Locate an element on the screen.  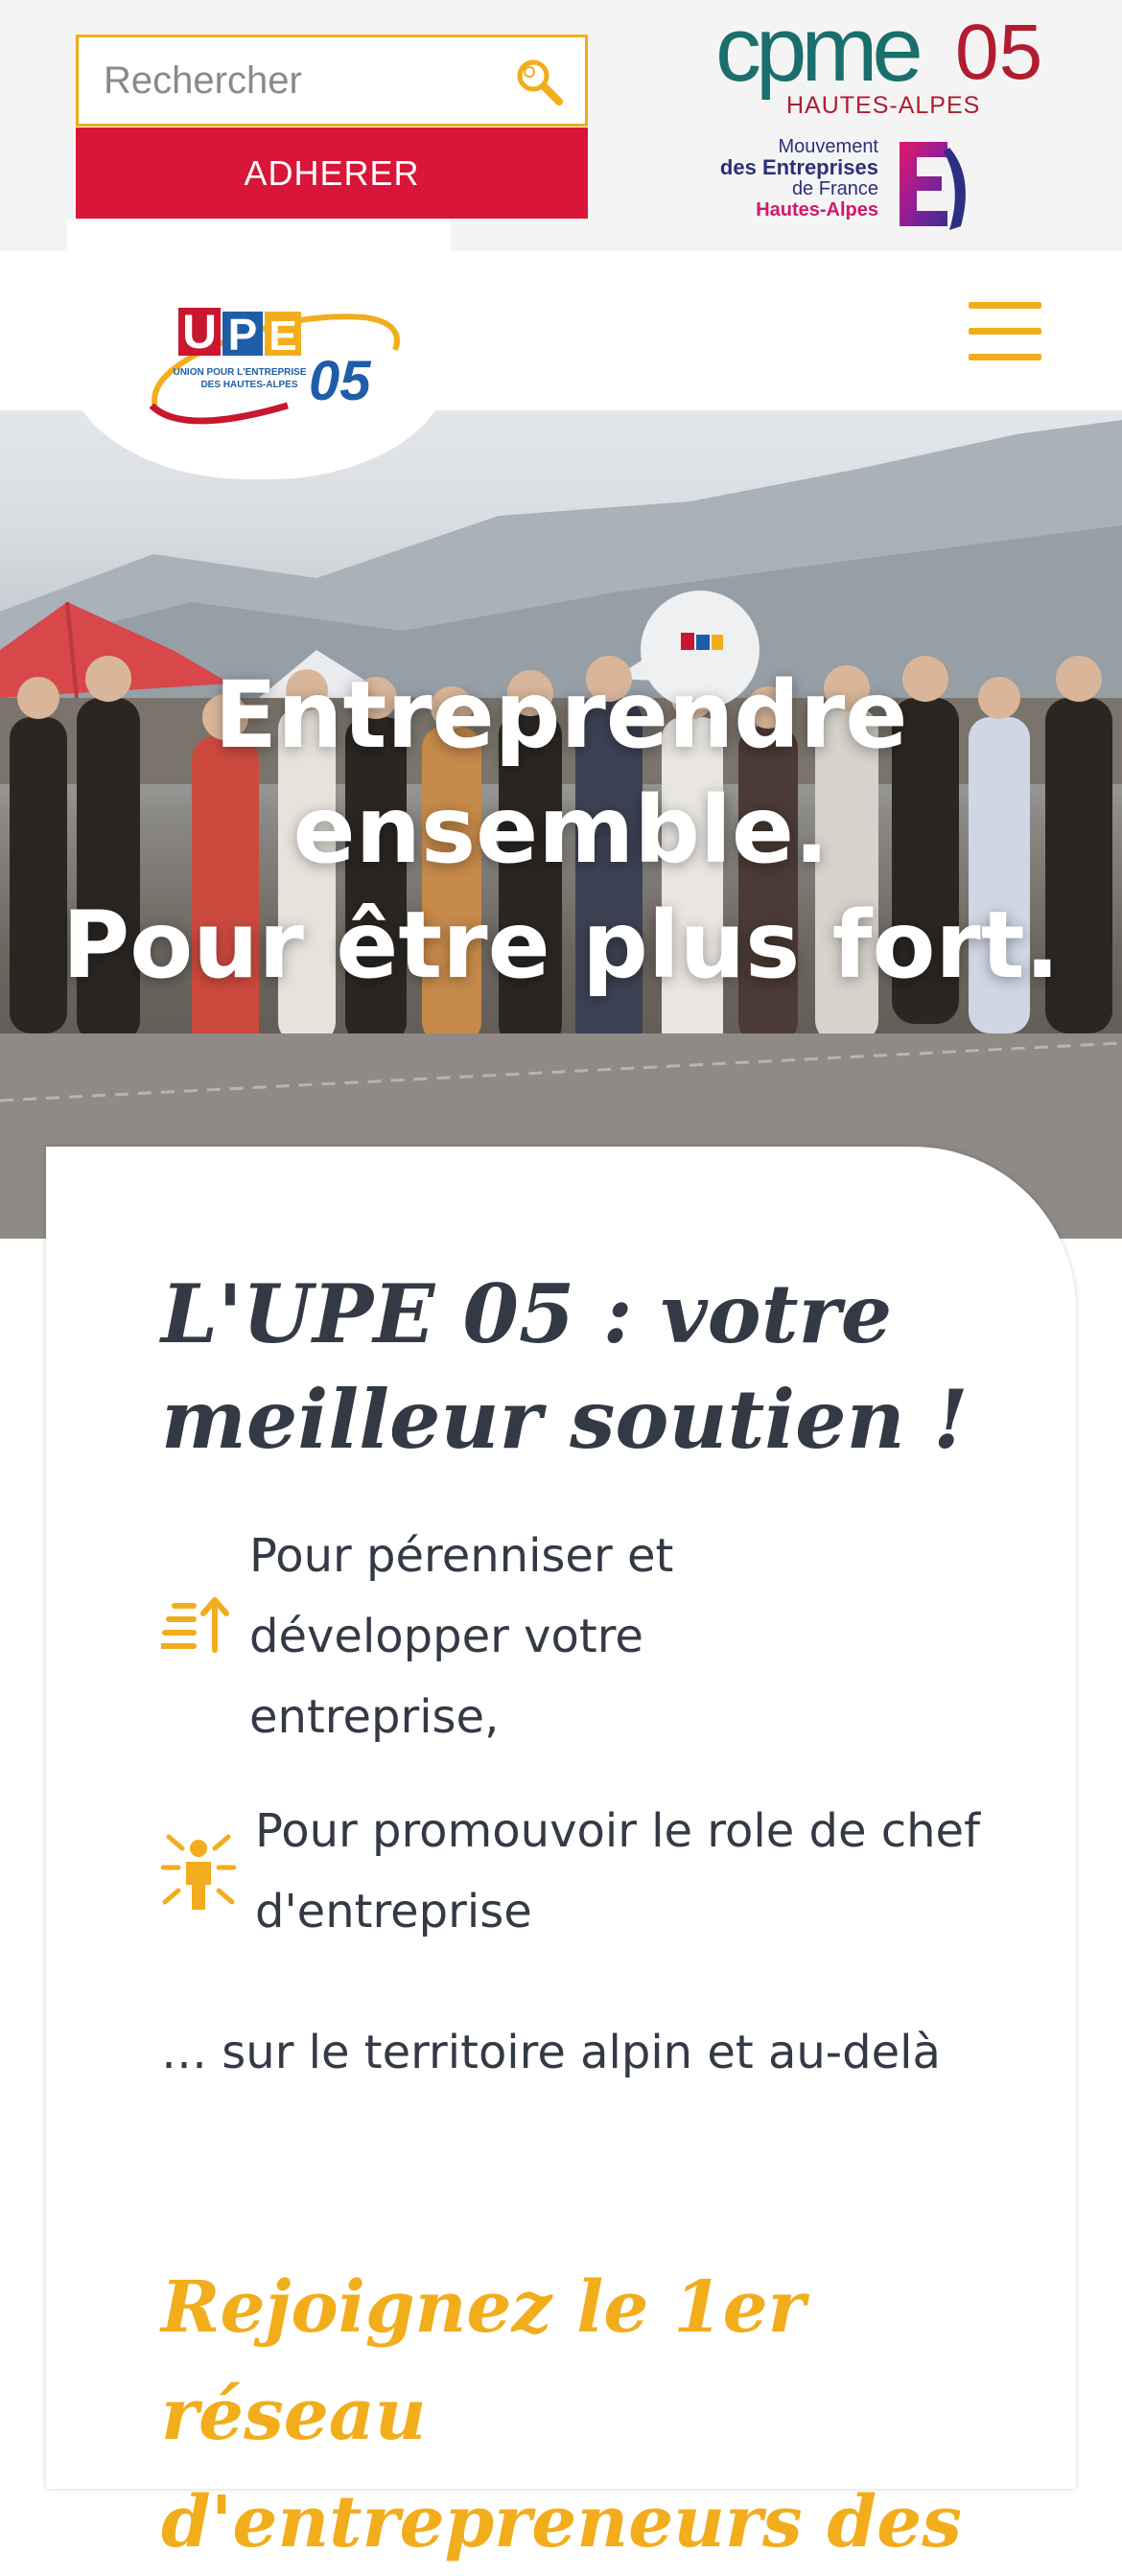
cpme-logo-number: 05 is located at coordinates (999, 53).